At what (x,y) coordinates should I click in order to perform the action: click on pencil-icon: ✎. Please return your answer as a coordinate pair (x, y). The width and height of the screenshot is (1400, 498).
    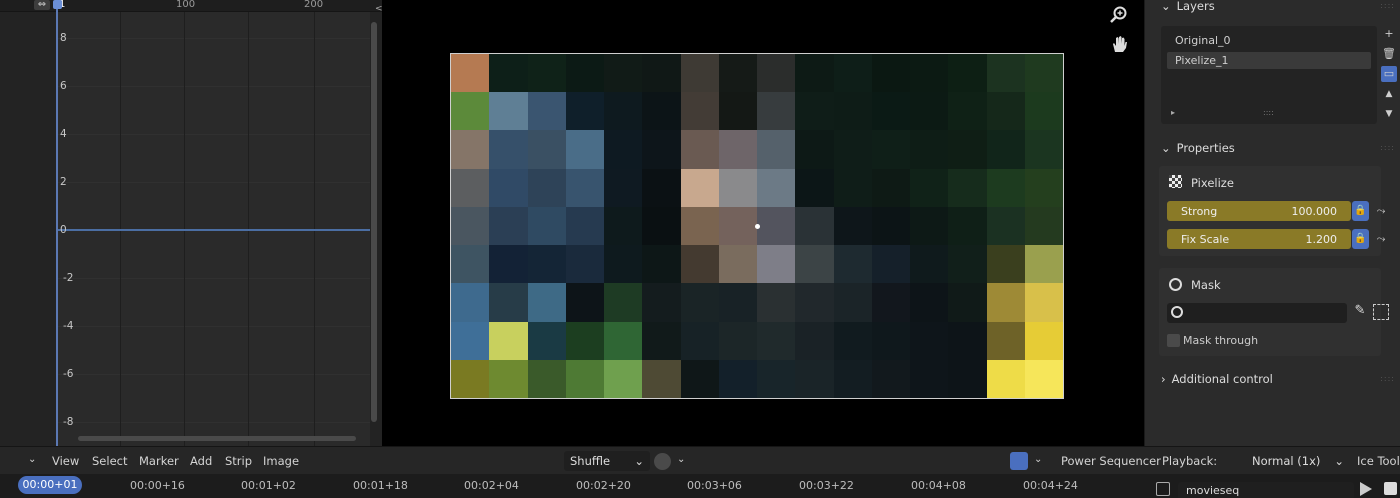
    Looking at the image, I should click on (1360, 313).